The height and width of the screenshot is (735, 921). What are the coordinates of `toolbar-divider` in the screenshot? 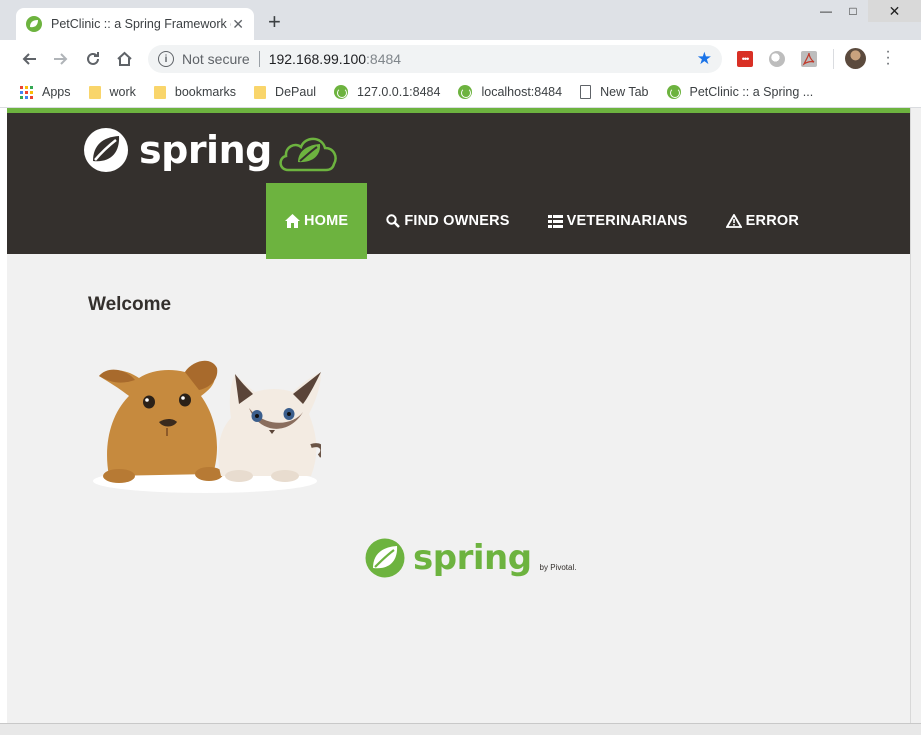 It's located at (833, 59).